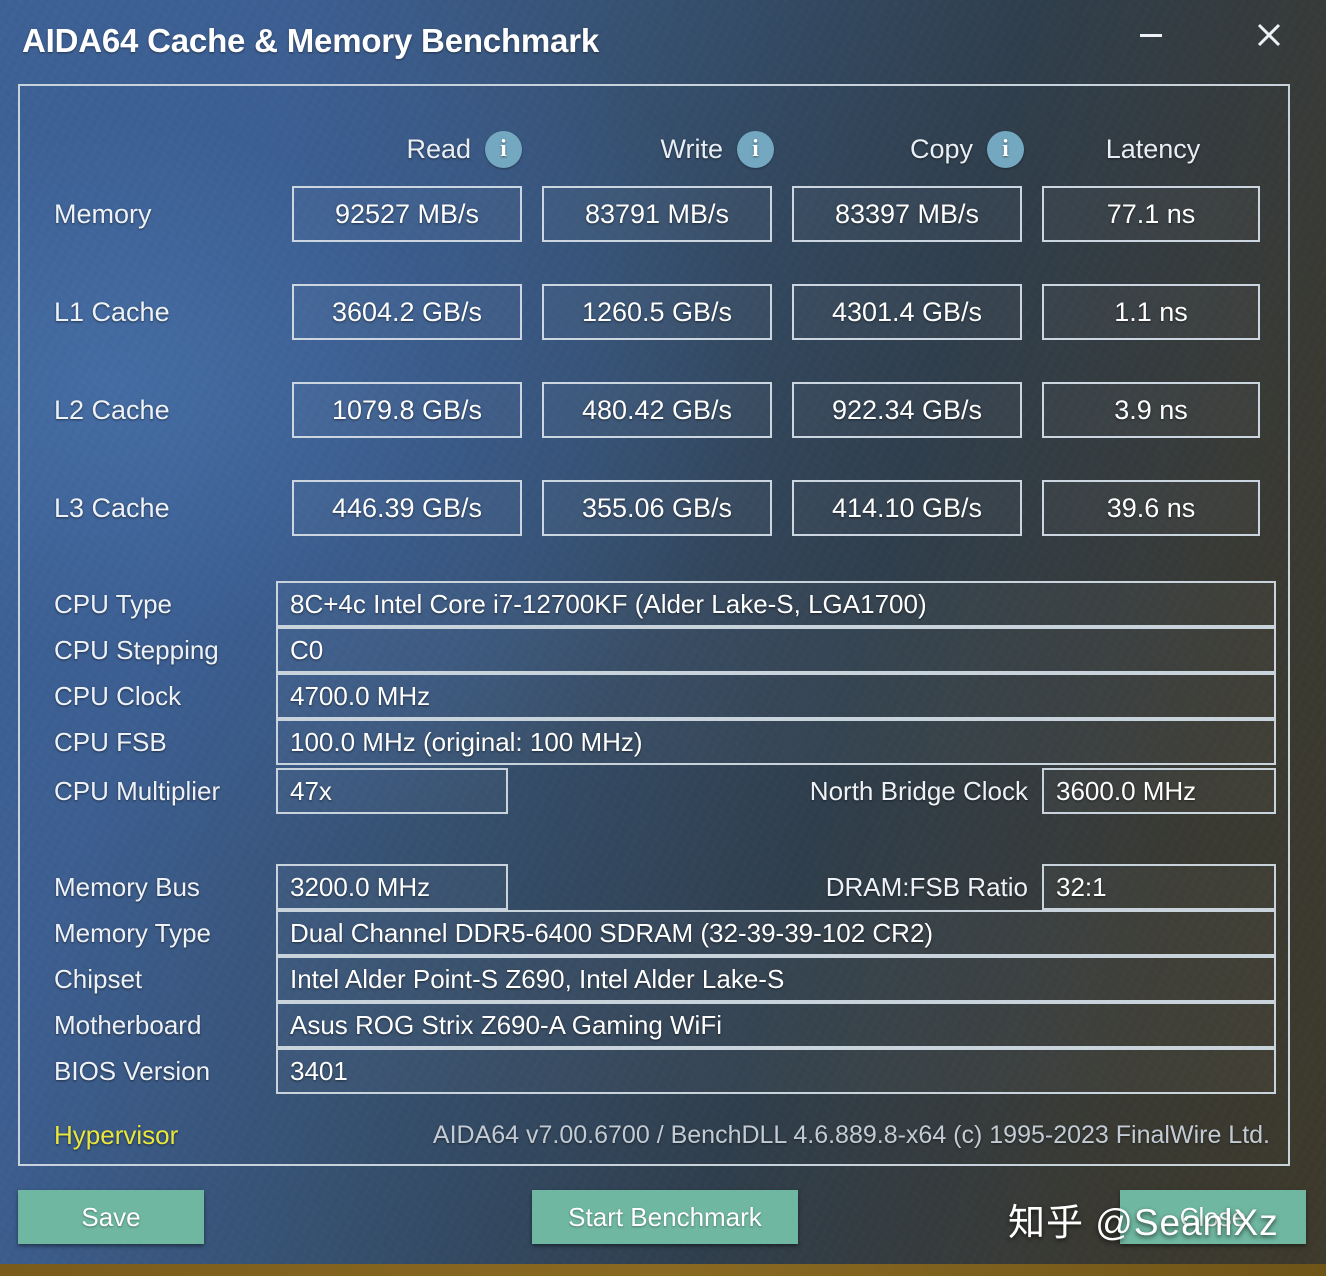 This screenshot has width=1326, height=1276. I want to click on bottom-strip, so click(663, 1270).